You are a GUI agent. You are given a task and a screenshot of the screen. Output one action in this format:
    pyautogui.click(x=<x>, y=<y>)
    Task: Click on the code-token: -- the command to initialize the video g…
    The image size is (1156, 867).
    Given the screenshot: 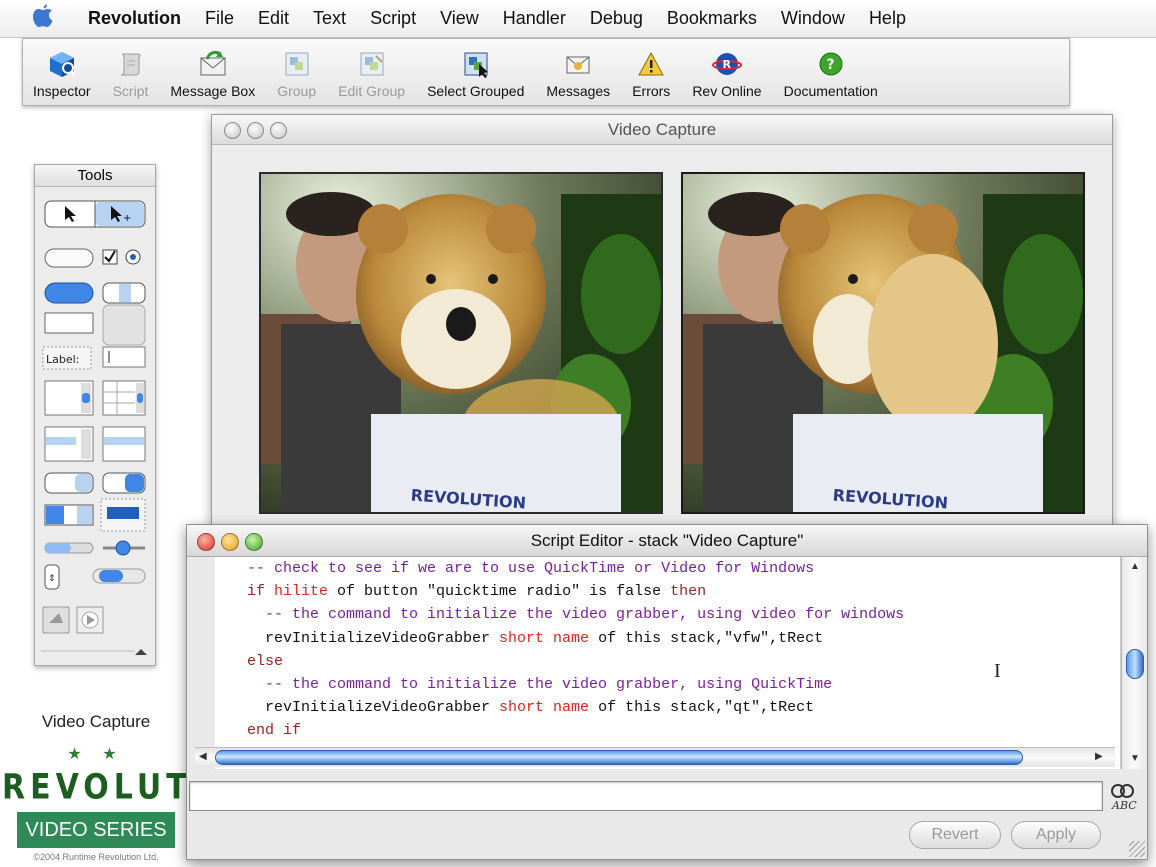 What is the action you would take?
    pyautogui.click(x=540, y=684)
    